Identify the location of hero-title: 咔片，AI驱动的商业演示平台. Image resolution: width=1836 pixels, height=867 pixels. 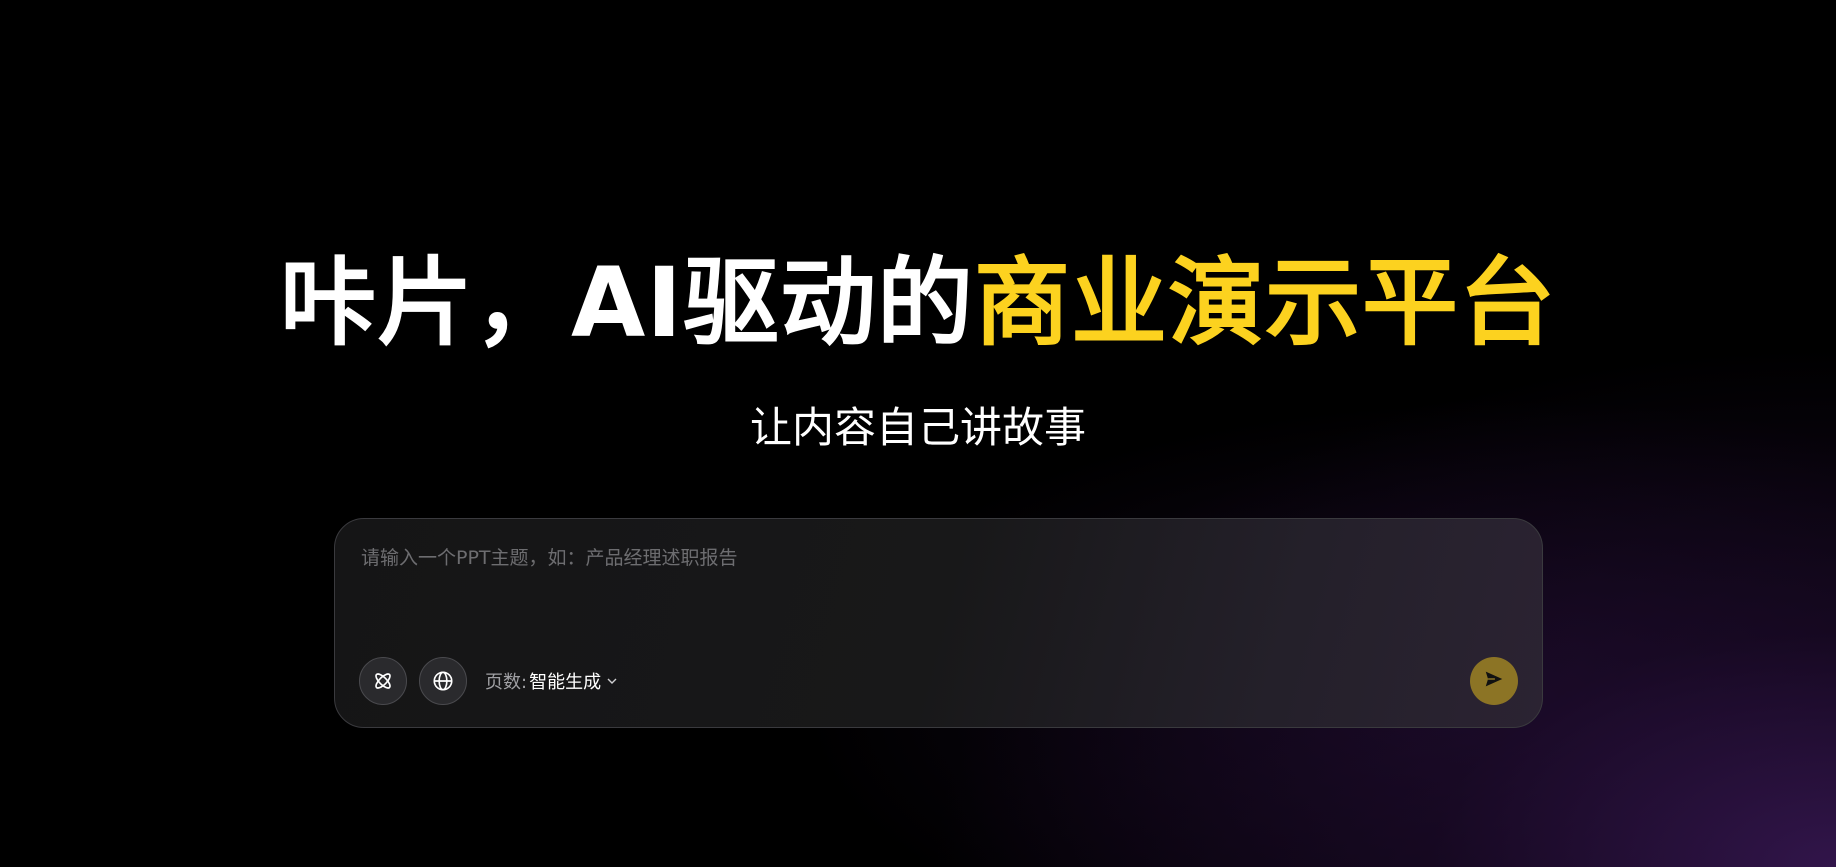
(918, 303).